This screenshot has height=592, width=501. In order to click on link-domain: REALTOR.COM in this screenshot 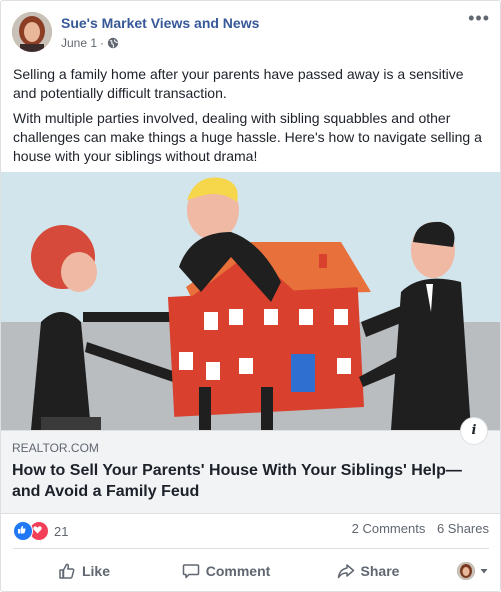, I will do `click(55, 448)`.